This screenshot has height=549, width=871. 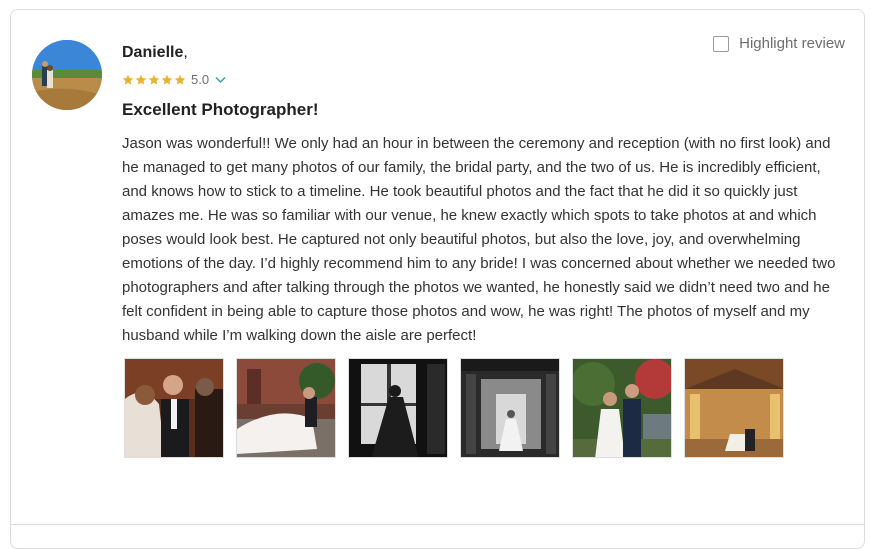 I want to click on ceremony-couple-photo, so click(x=174, y=408).